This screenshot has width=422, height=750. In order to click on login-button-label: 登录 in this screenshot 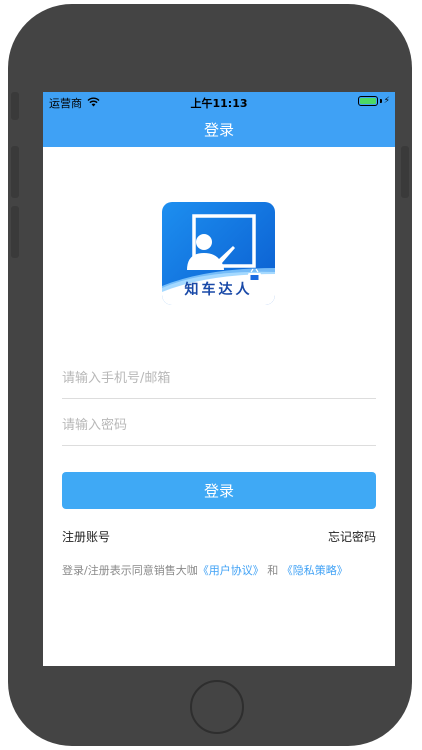, I will do `click(218, 491)`.